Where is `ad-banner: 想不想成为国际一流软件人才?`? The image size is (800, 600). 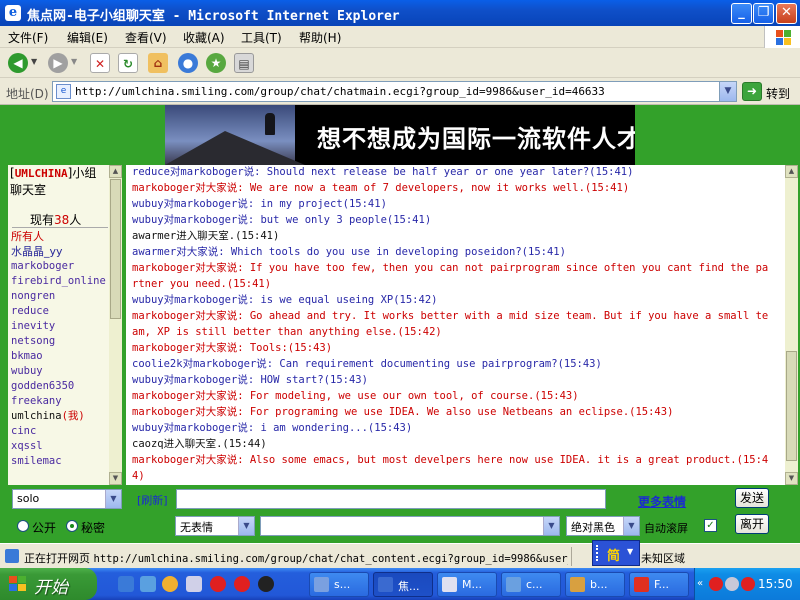
ad-banner: 想不想成为国际一流软件人才? is located at coordinates (400, 135).